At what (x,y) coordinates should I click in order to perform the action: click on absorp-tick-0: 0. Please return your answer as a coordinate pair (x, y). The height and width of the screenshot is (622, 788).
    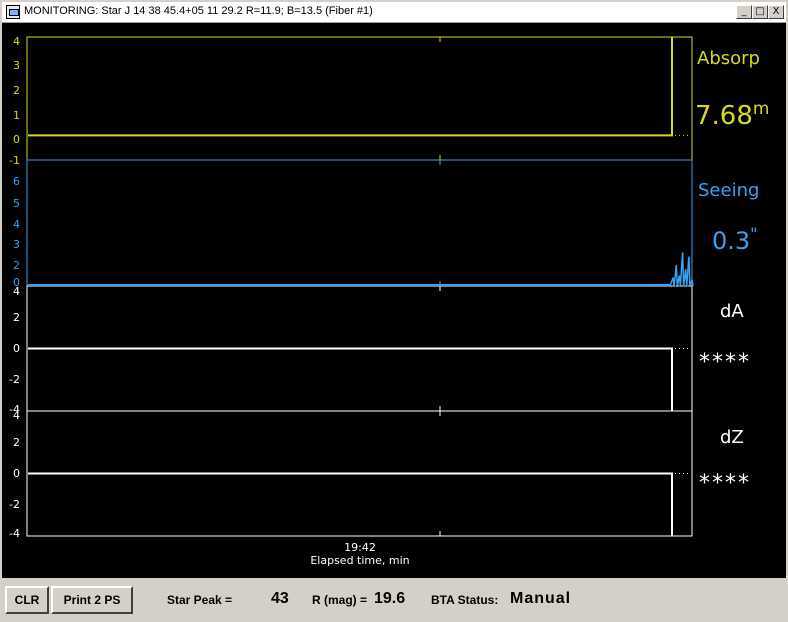
    Looking at the image, I should click on (16, 139).